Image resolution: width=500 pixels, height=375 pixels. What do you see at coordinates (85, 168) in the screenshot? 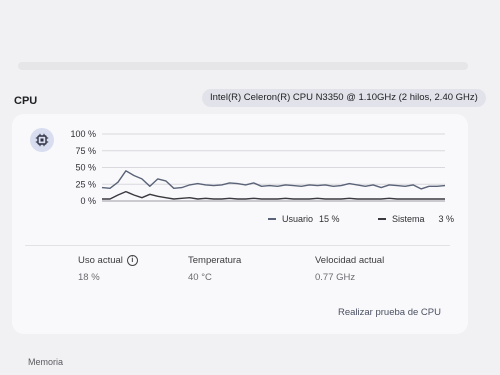
I see `y-tick-label: 50 %` at bounding box center [85, 168].